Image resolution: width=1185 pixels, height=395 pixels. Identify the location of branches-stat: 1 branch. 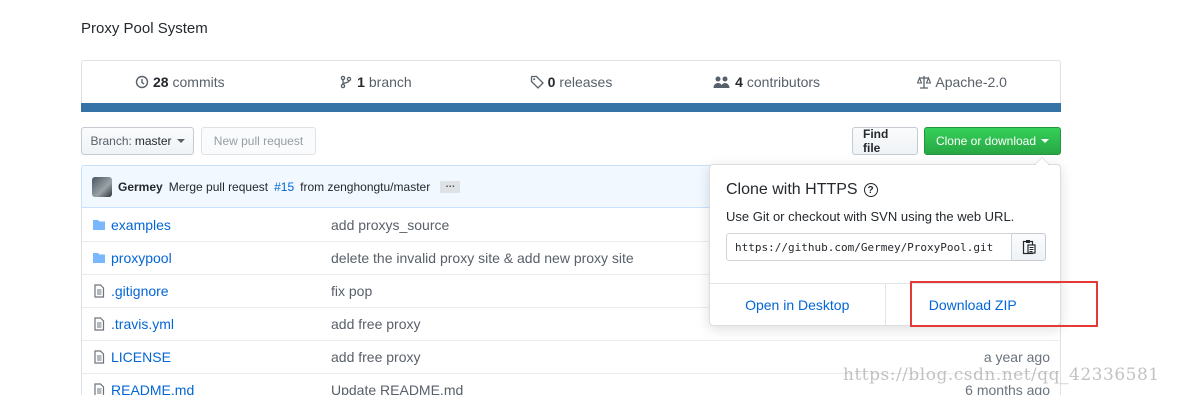
(376, 82).